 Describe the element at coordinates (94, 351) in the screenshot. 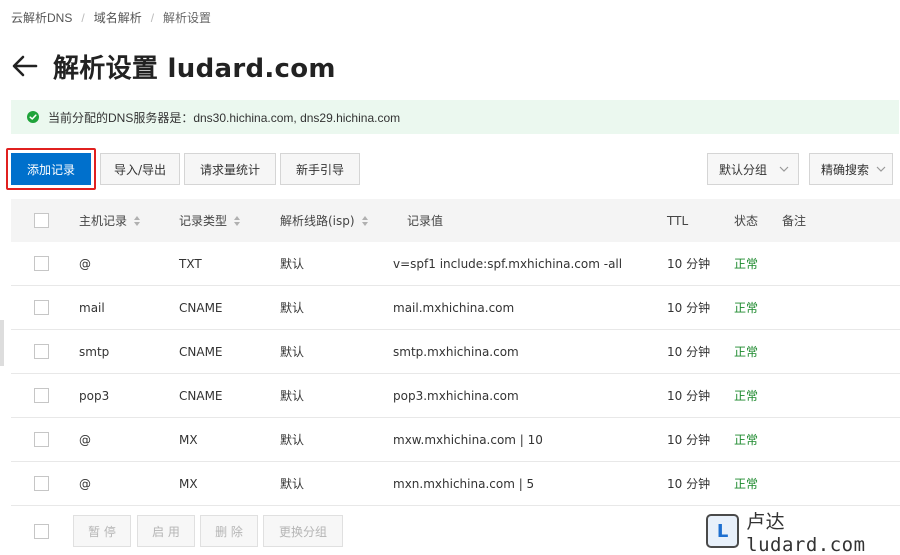

I see `cell-host: smtp` at that location.